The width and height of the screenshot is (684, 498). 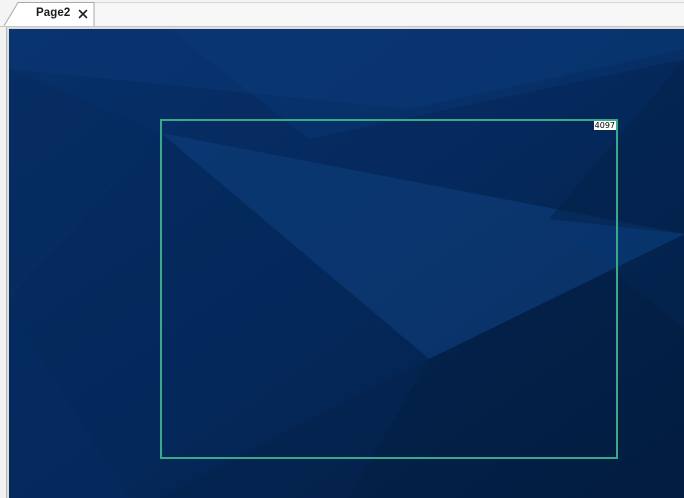 What do you see at coordinates (604, 125) in the screenshot?
I see `element-id-label: 4097` at bounding box center [604, 125].